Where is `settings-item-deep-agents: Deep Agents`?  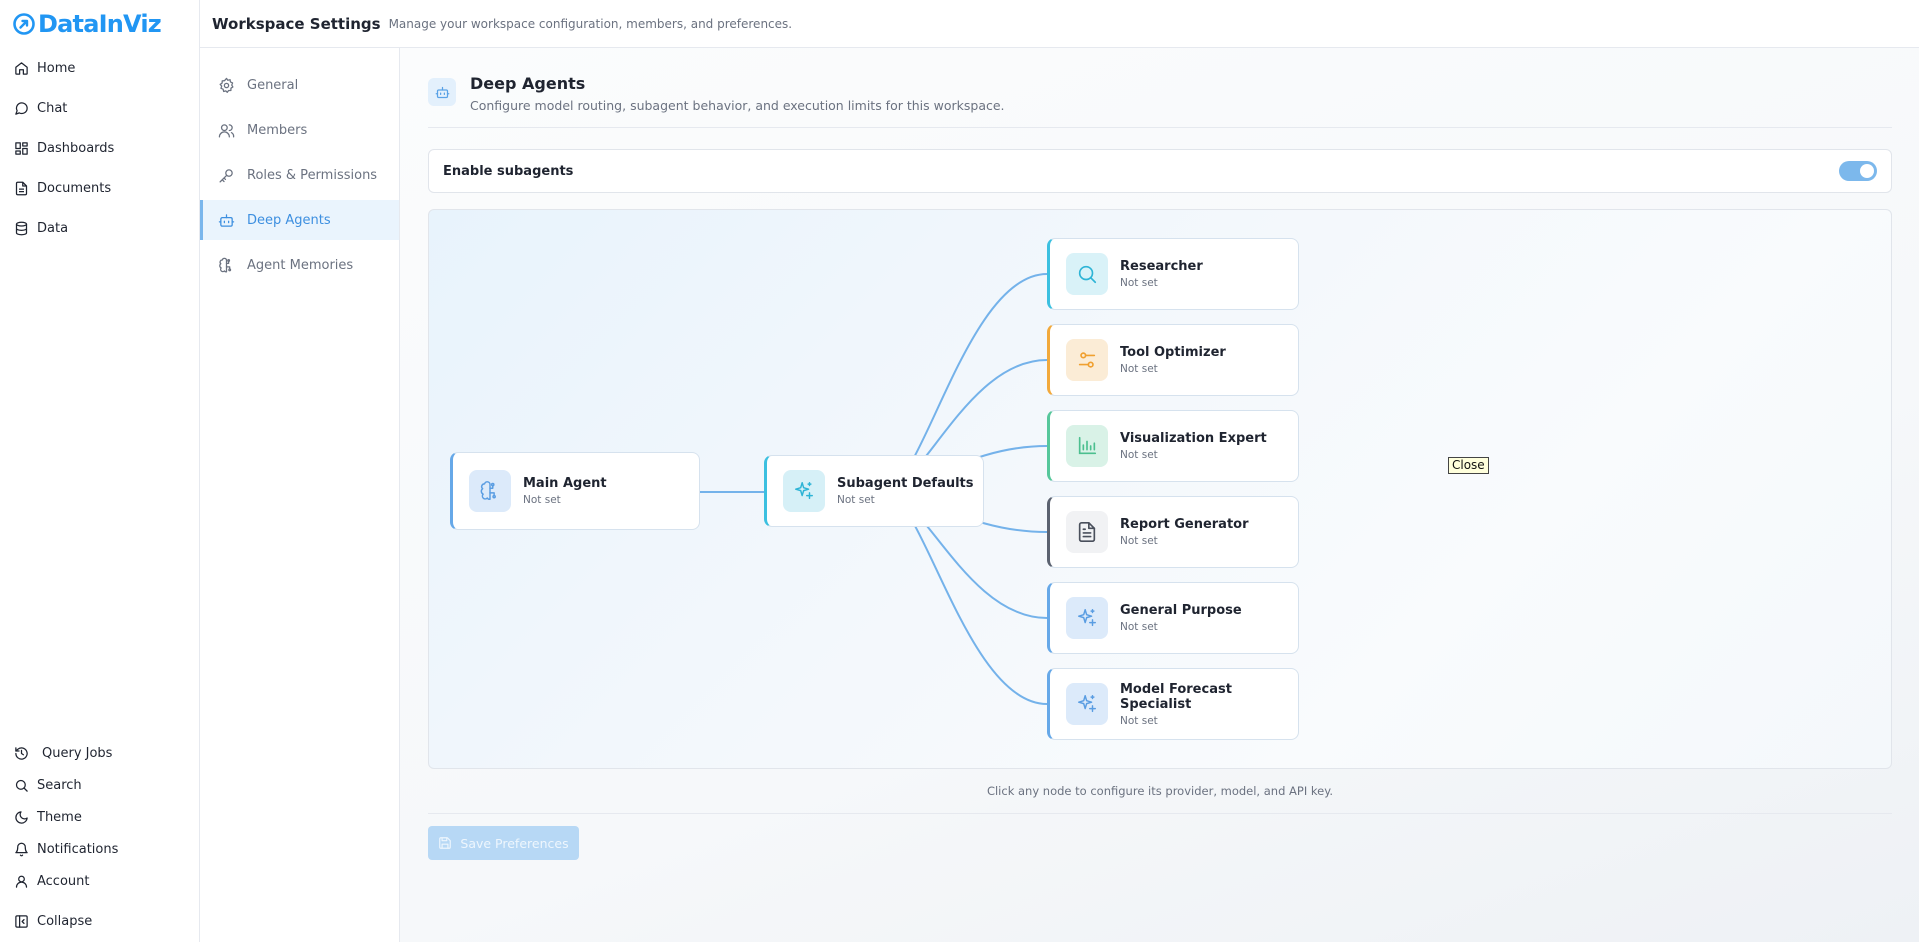
settings-item-deep-agents: Deep Agents is located at coordinates (299, 220).